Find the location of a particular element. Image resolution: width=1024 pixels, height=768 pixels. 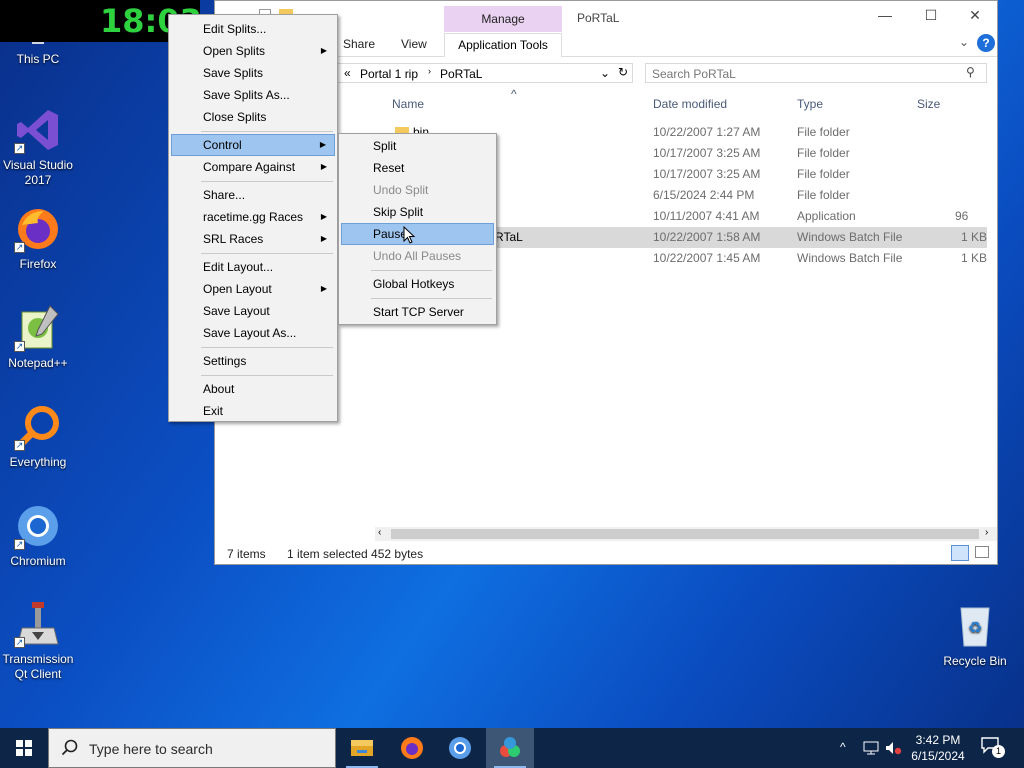

menu-item-pause: Pause is located at coordinates (417, 234).